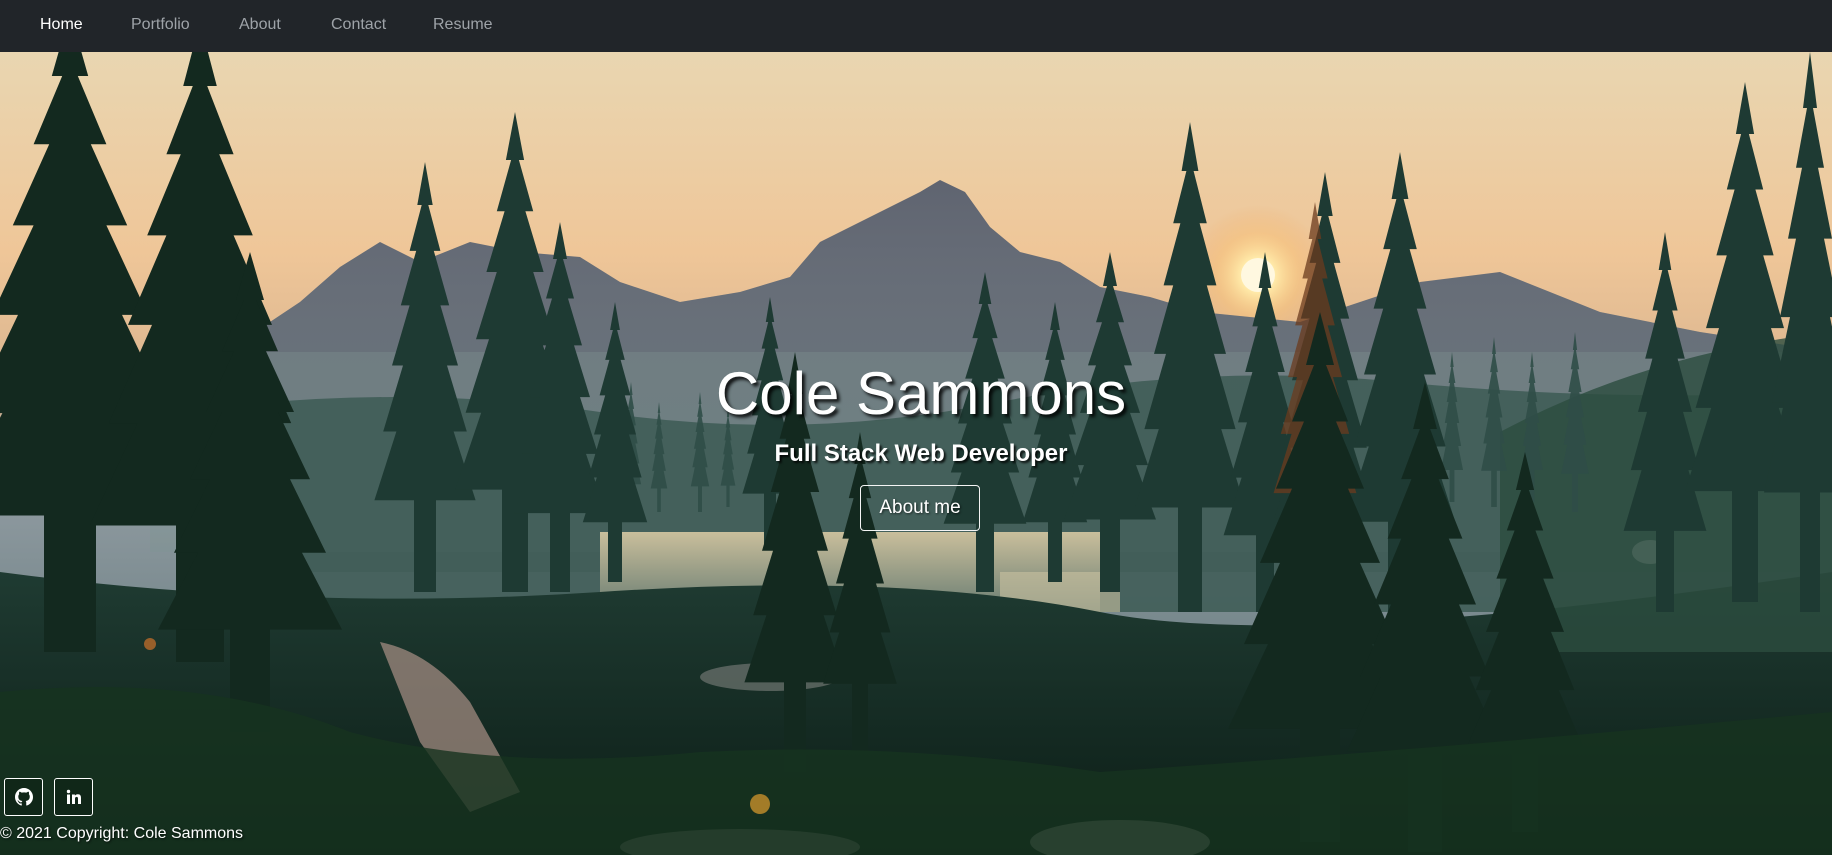  I want to click on github-icon, so click(23, 797).